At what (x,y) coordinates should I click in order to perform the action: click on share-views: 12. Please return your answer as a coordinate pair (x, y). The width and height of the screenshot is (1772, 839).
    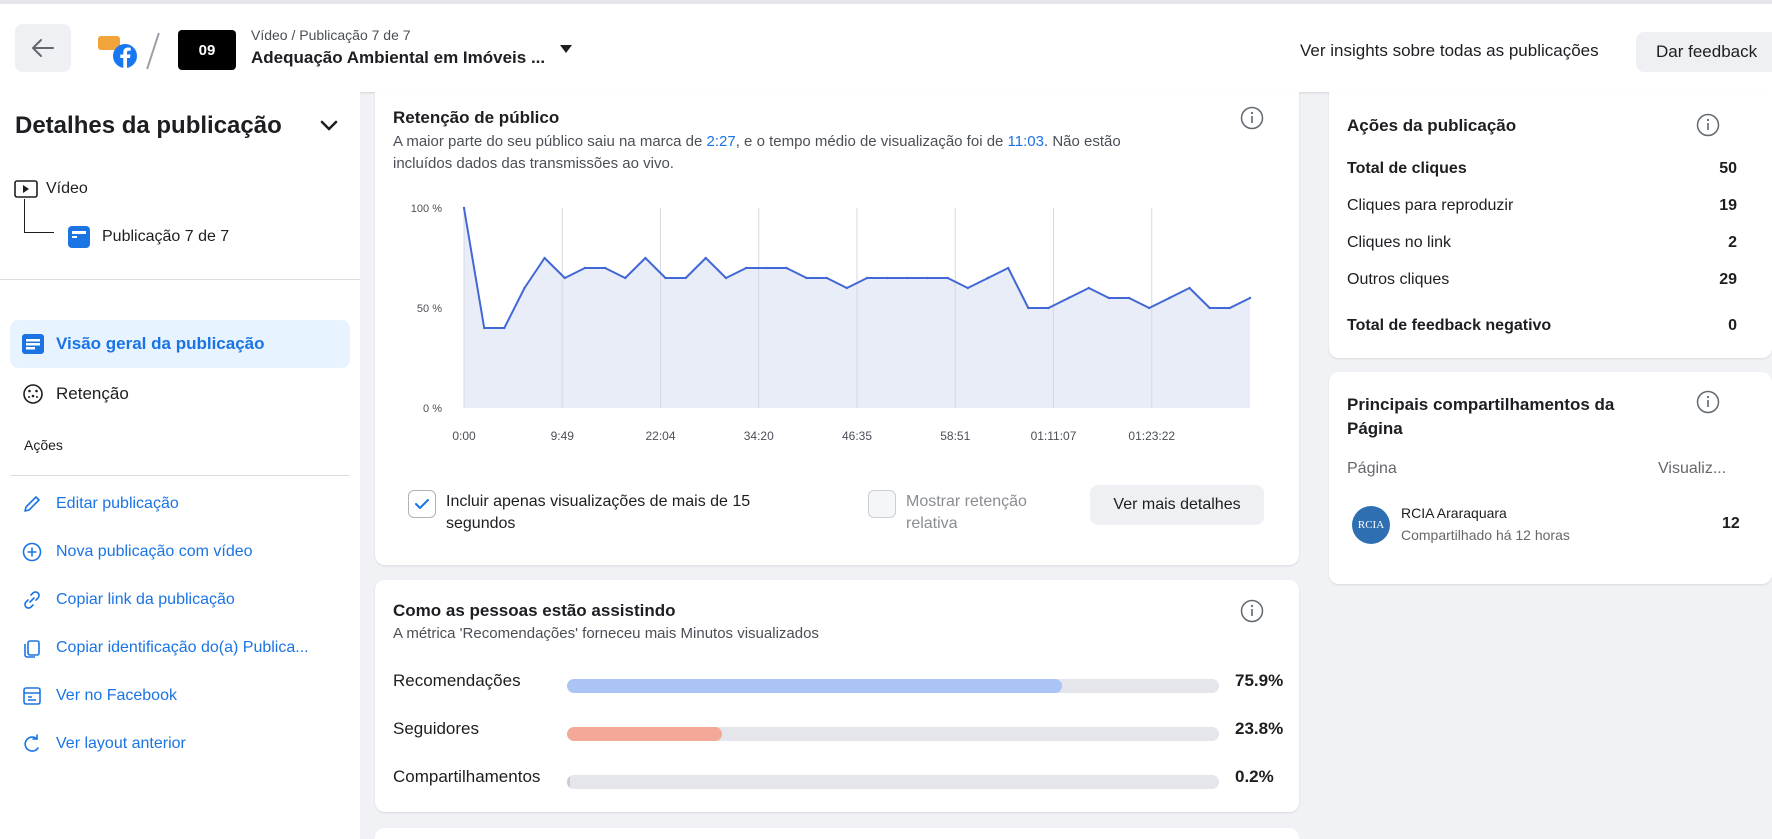
    Looking at the image, I should click on (1731, 523).